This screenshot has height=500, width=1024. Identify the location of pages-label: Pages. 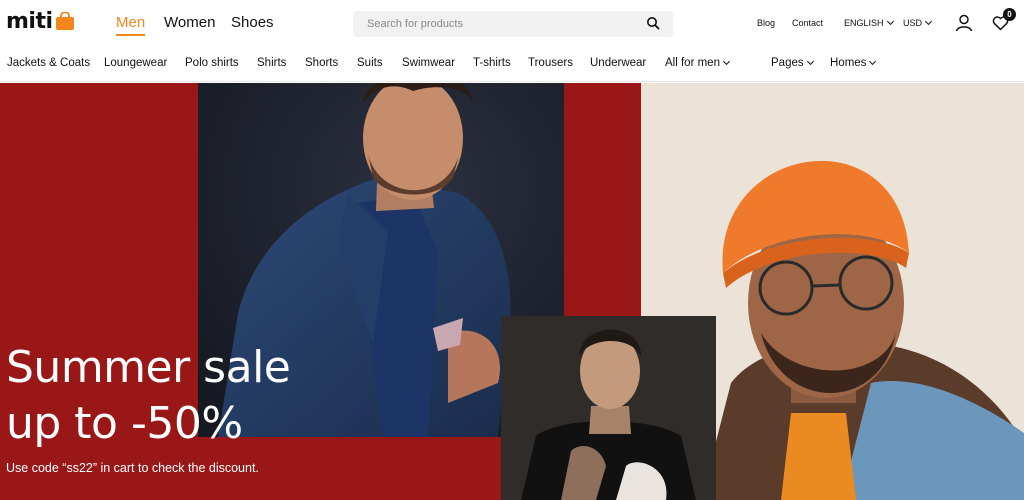
(787, 63).